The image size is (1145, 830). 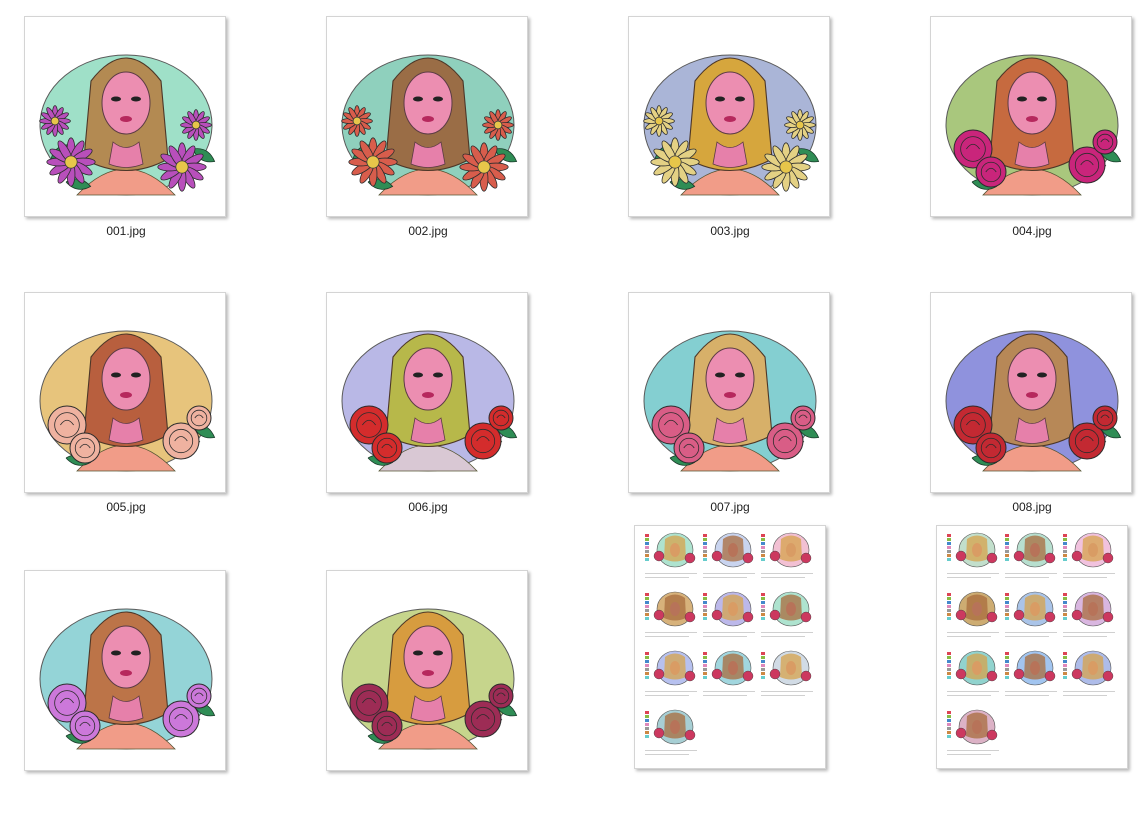 I want to click on file-name: 003.jpg, so click(x=730, y=231).